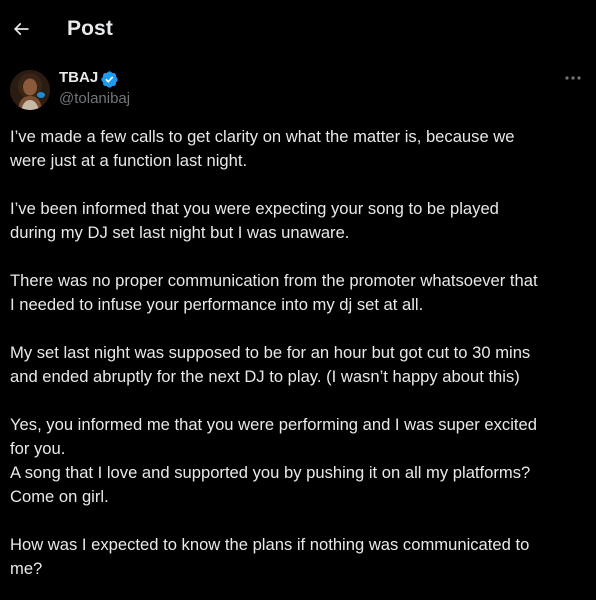 This screenshot has width=596, height=600. I want to click on avatar-image, so click(30, 90).